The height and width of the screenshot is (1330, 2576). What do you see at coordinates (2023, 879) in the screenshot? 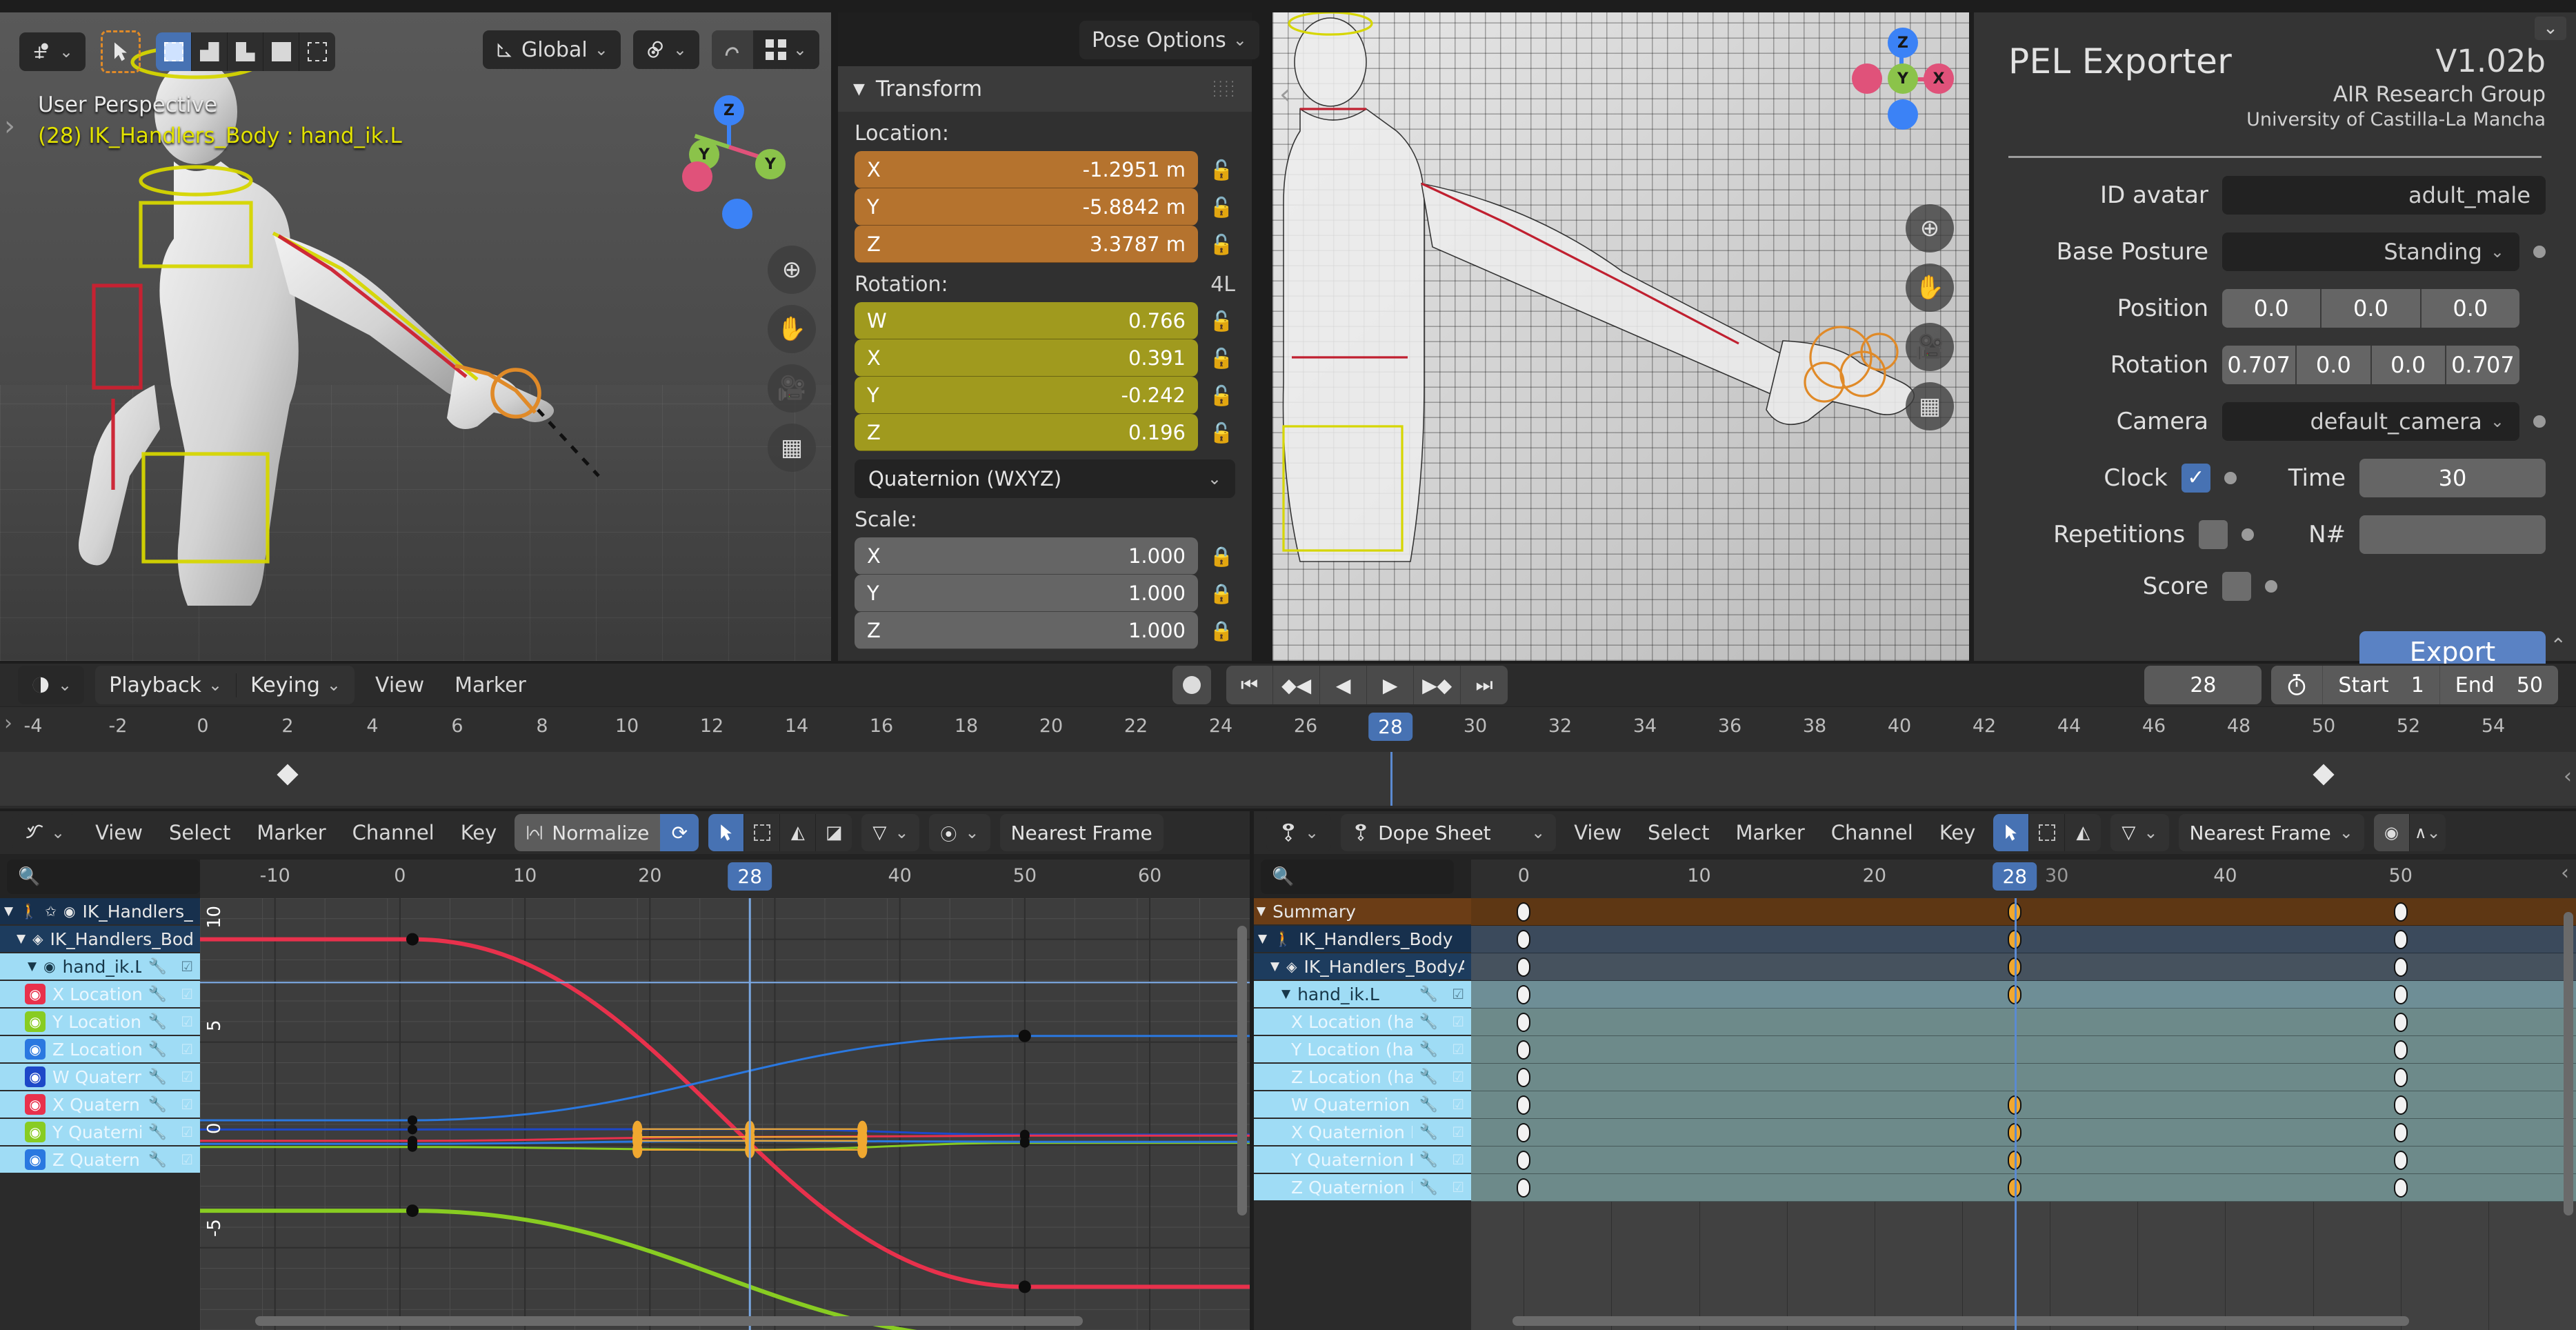
I see `dope-ruler: 0 10 20 40 50 28 30 ‹` at bounding box center [2023, 879].